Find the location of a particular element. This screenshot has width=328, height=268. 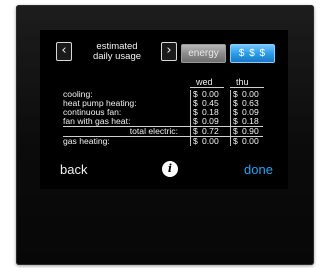

cell-thu: $0.18 is located at coordinates (244, 121).